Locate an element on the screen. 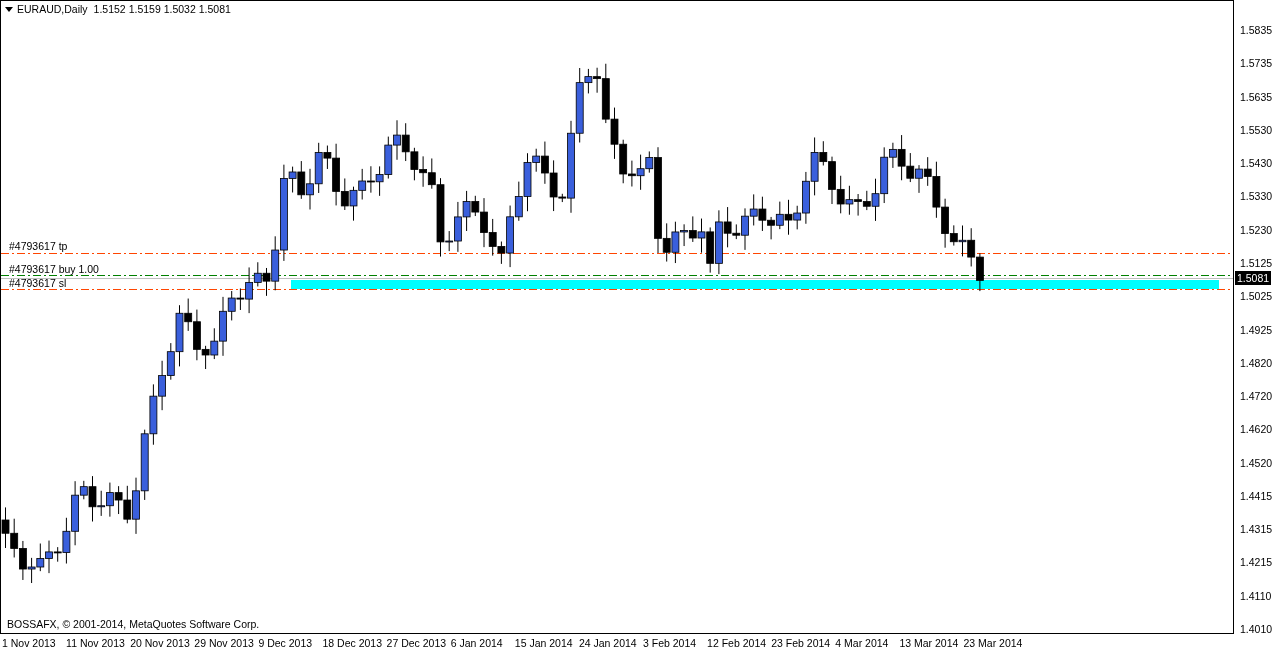  time-scale-label: 12 Feb 2014 is located at coordinates (737, 643).